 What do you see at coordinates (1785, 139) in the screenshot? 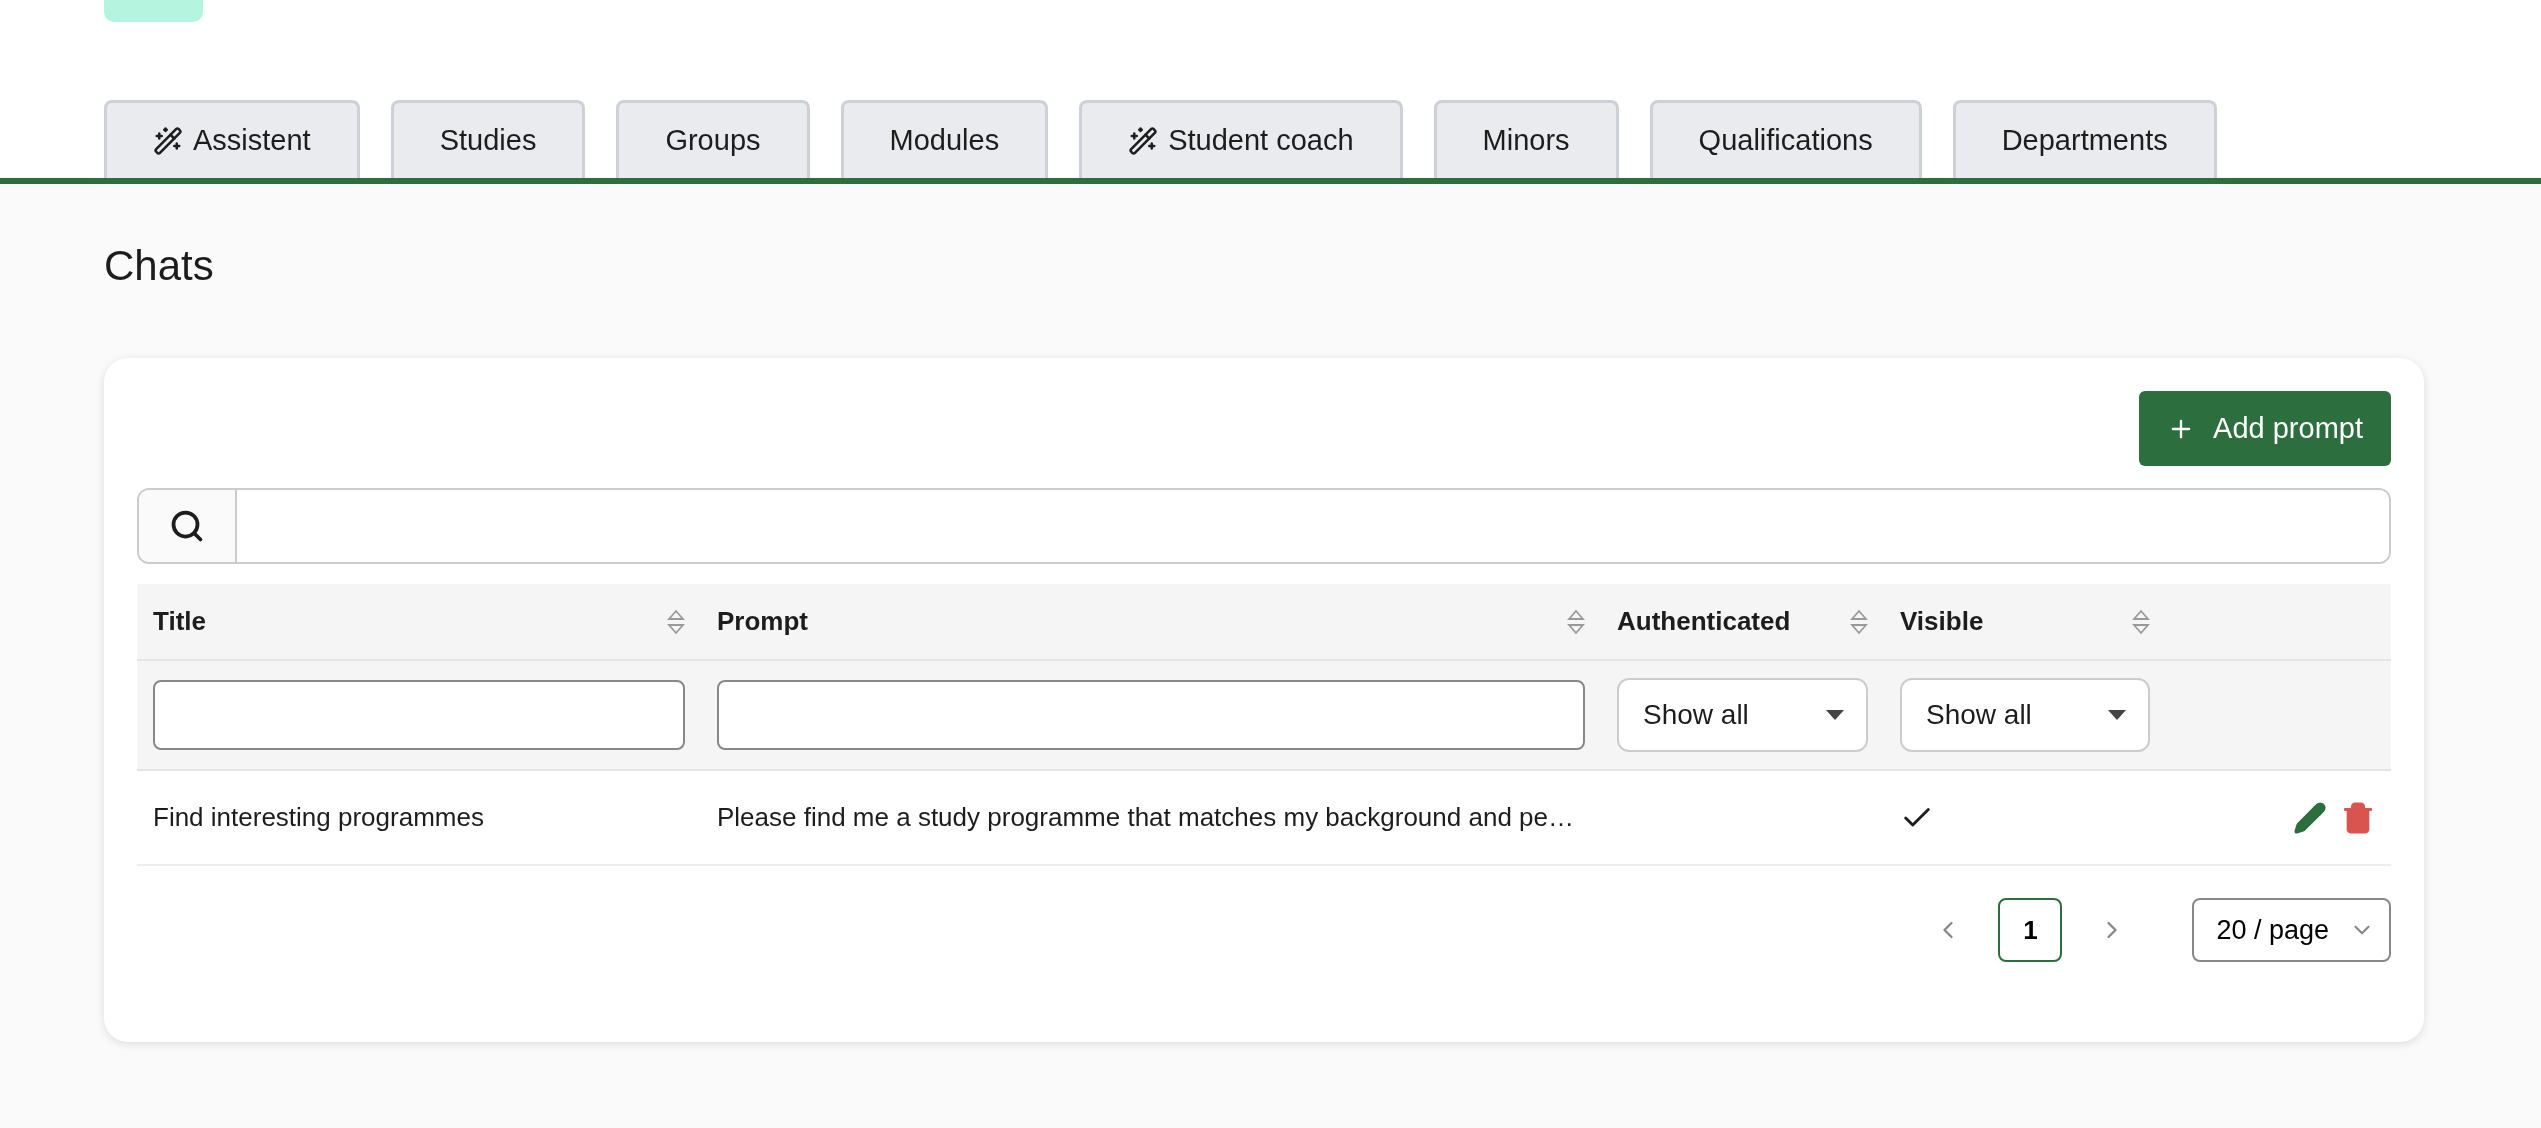
I see `tab: Qualifications` at bounding box center [1785, 139].